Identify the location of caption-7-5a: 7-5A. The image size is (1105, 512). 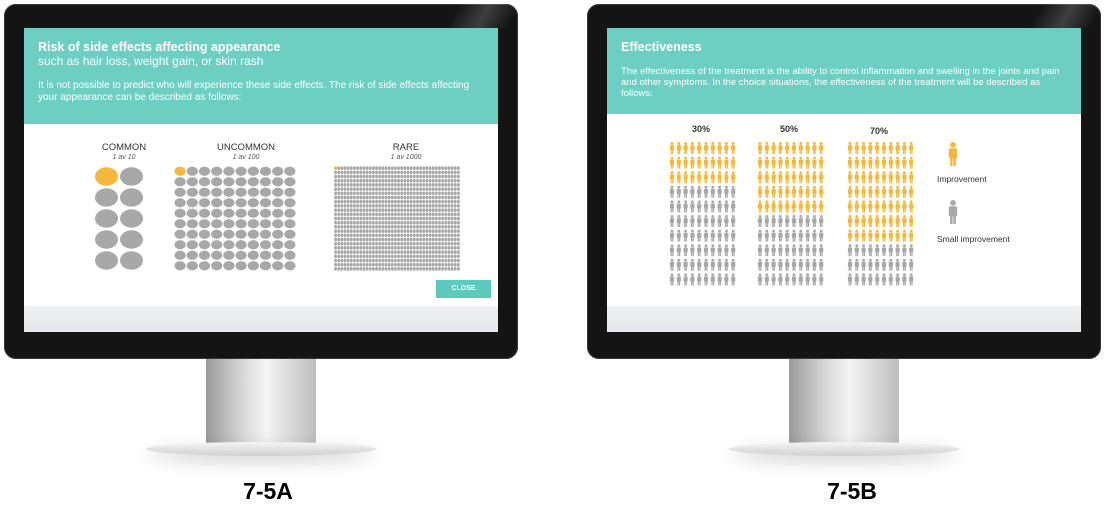
(268, 491).